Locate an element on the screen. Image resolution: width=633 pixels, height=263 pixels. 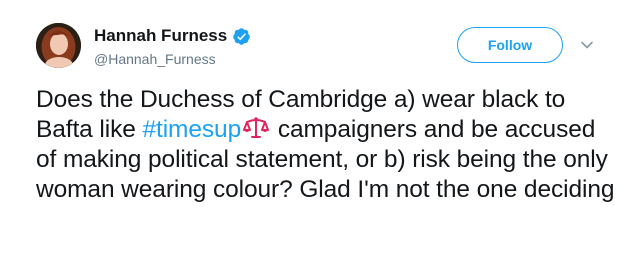
follow-button: Follow is located at coordinates (510, 45).